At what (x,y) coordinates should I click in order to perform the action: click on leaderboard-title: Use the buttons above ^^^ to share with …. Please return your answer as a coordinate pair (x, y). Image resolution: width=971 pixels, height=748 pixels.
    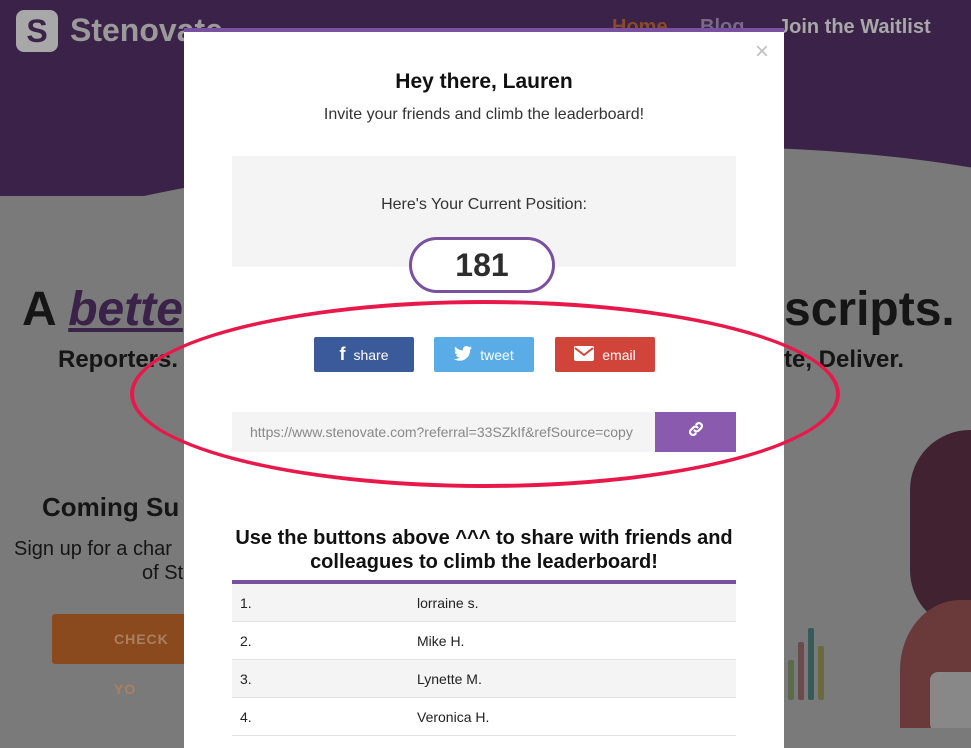
    Looking at the image, I should click on (484, 550).